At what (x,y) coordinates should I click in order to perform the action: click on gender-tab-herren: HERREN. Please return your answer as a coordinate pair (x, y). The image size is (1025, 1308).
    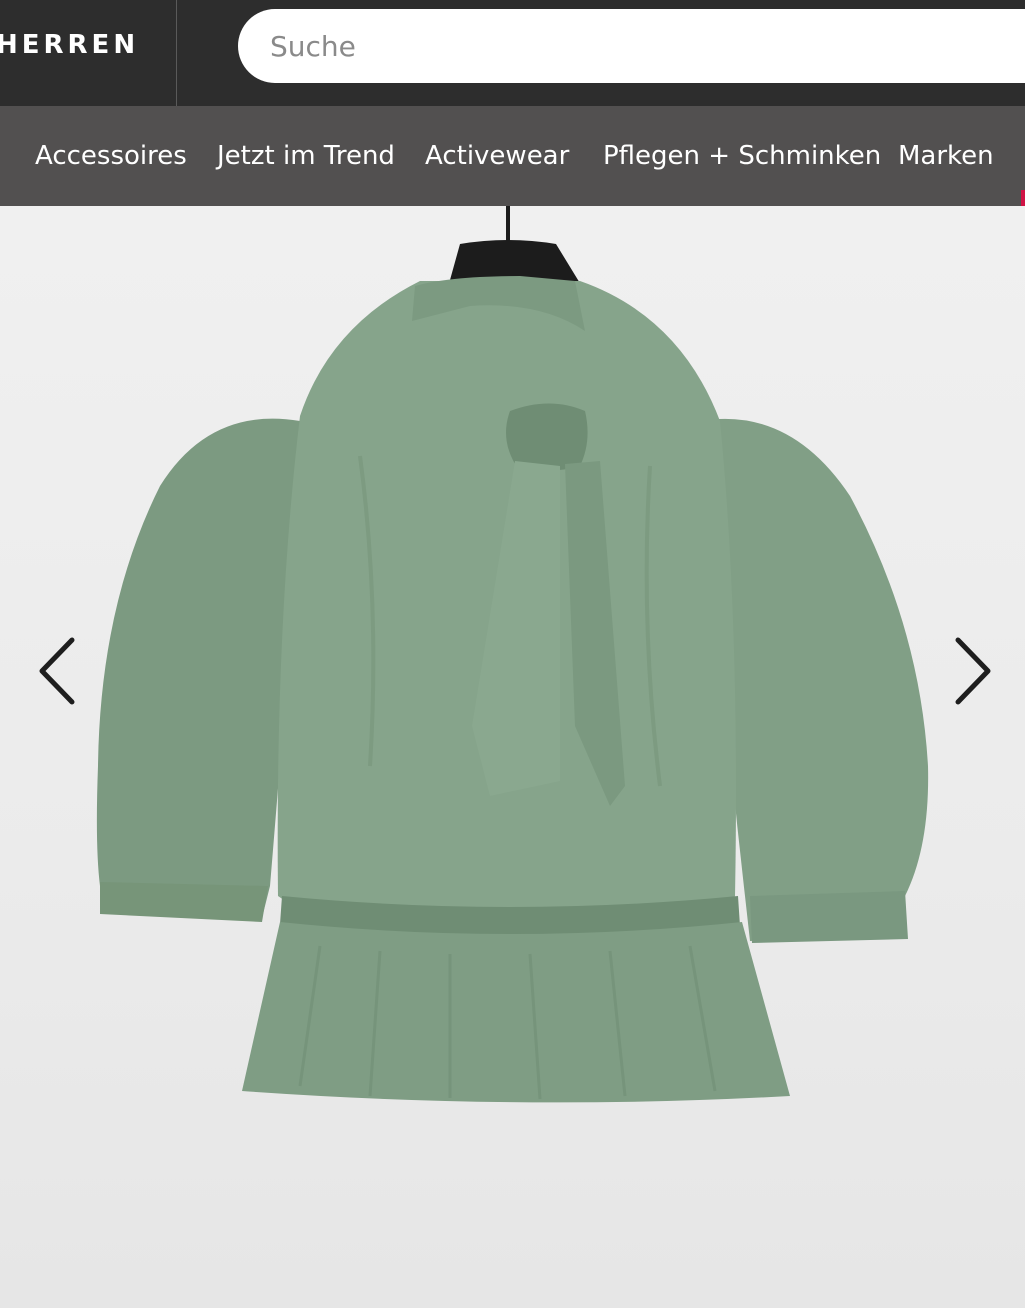
    Looking at the image, I should click on (88, 53).